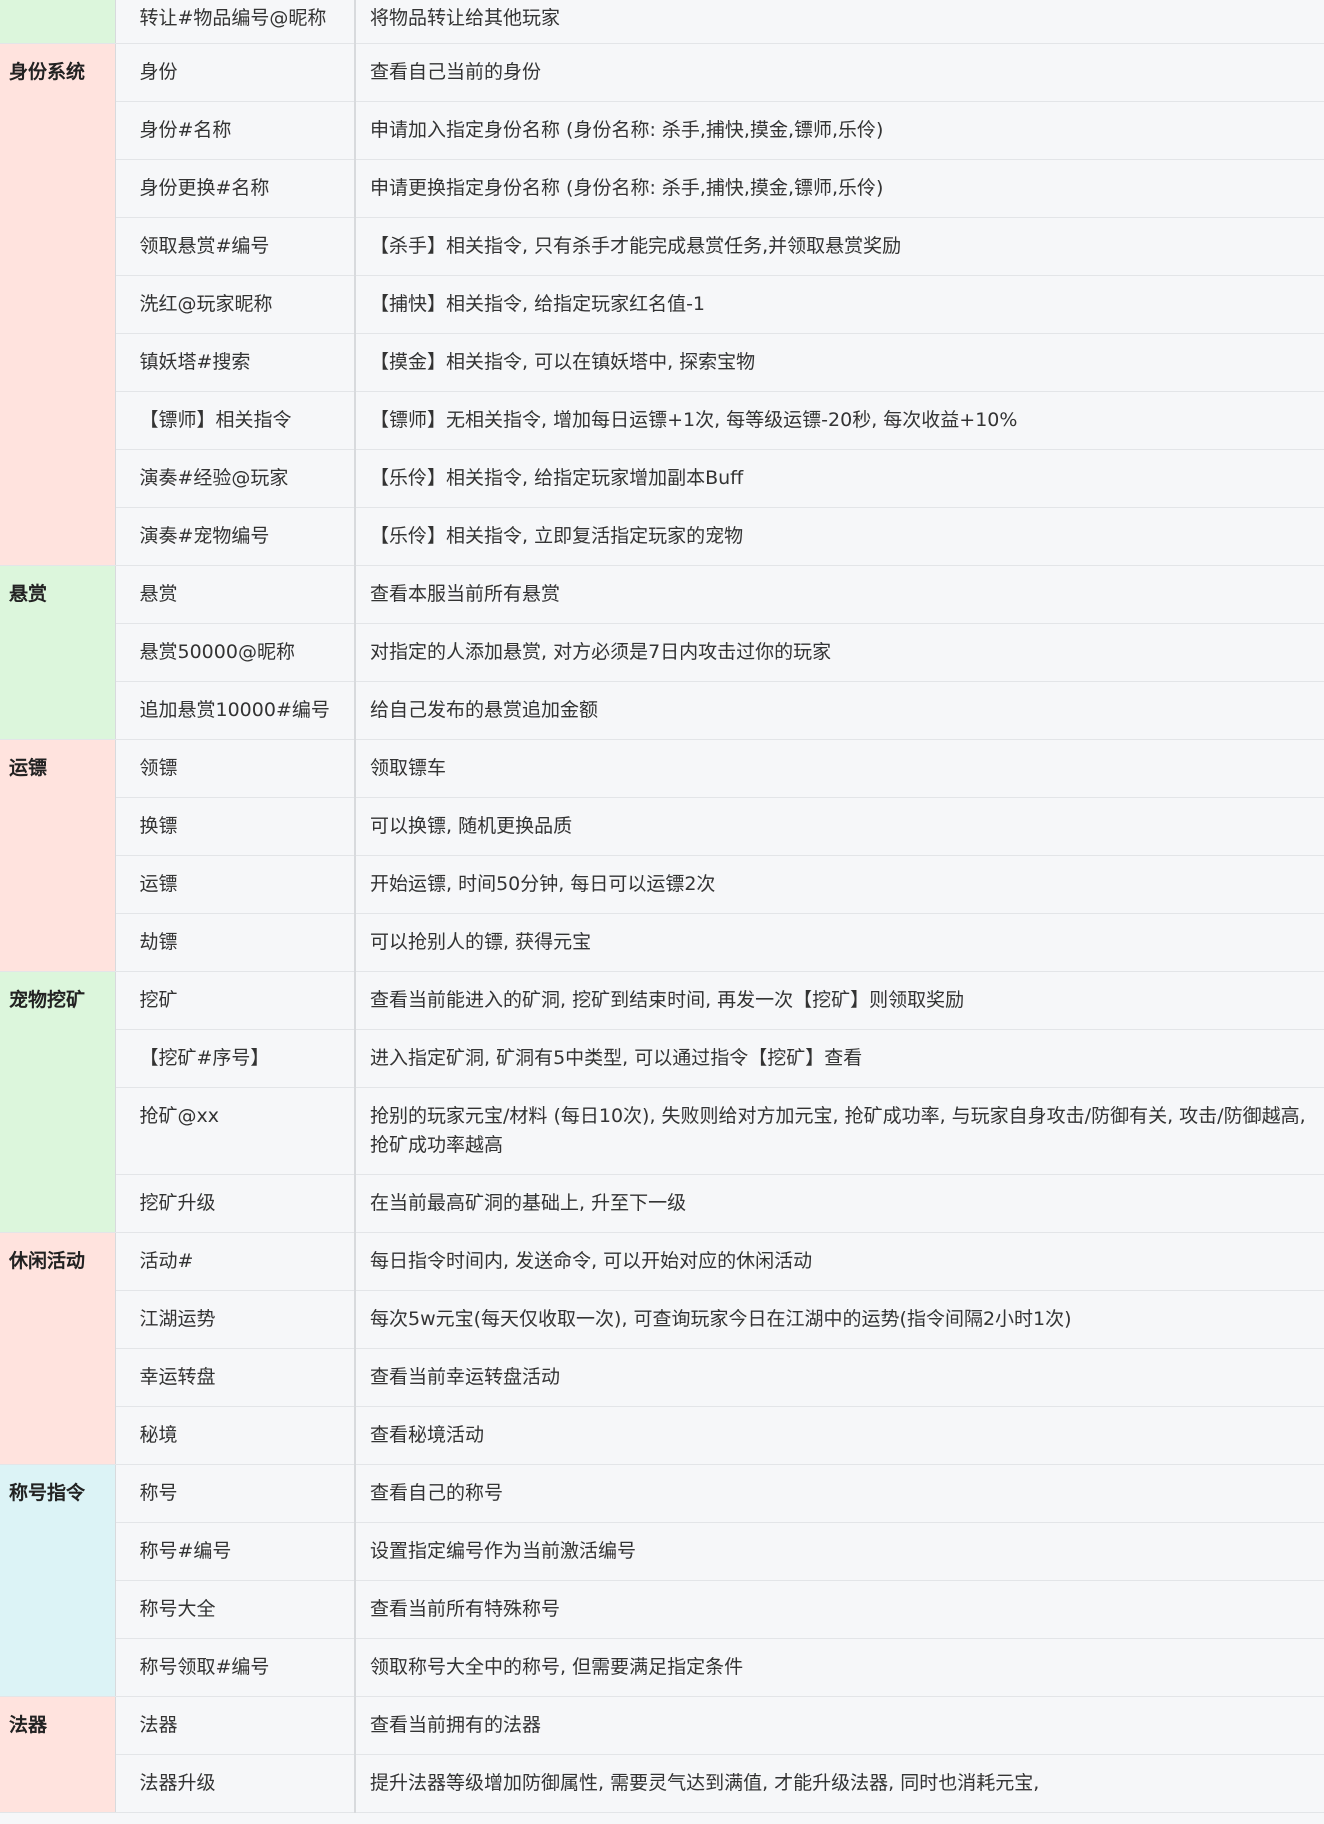 The width and height of the screenshot is (1324, 1824). What do you see at coordinates (839, 768) in the screenshot?
I see `description-cell: 领取镖车` at bounding box center [839, 768].